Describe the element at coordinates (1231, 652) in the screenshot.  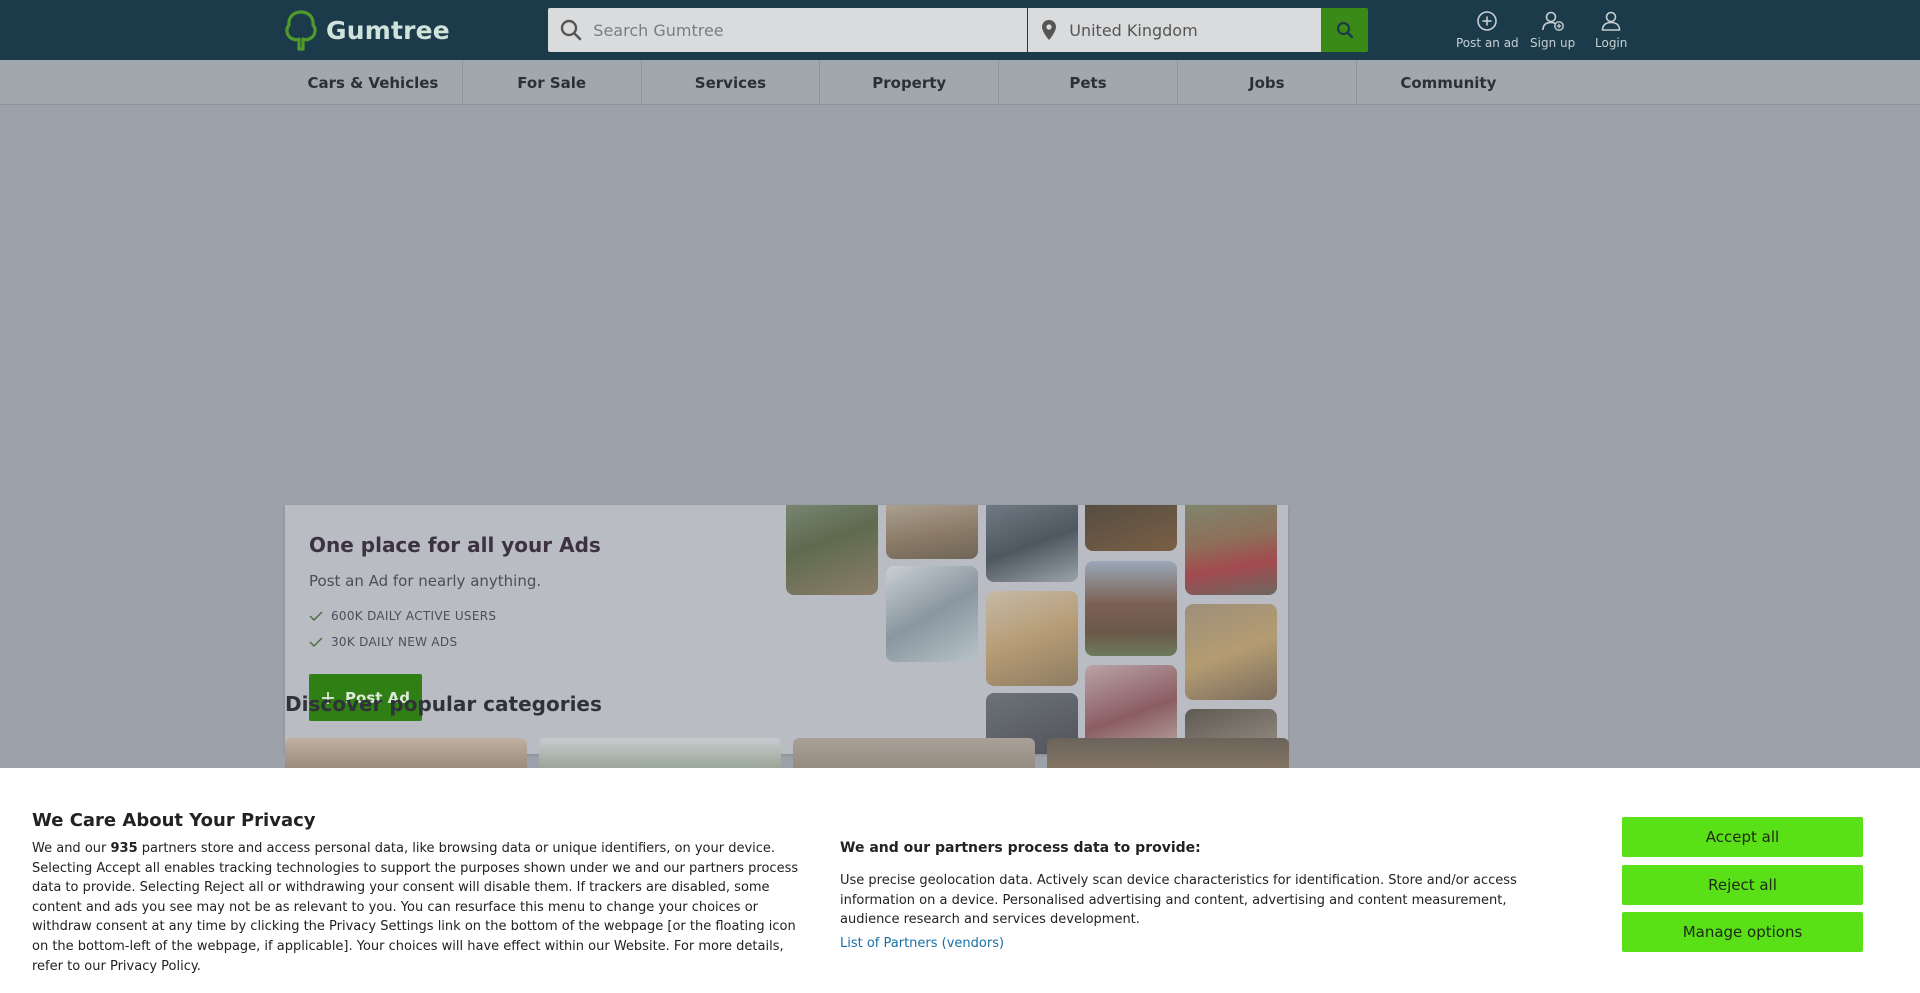
I see `craftsman-photo` at that location.